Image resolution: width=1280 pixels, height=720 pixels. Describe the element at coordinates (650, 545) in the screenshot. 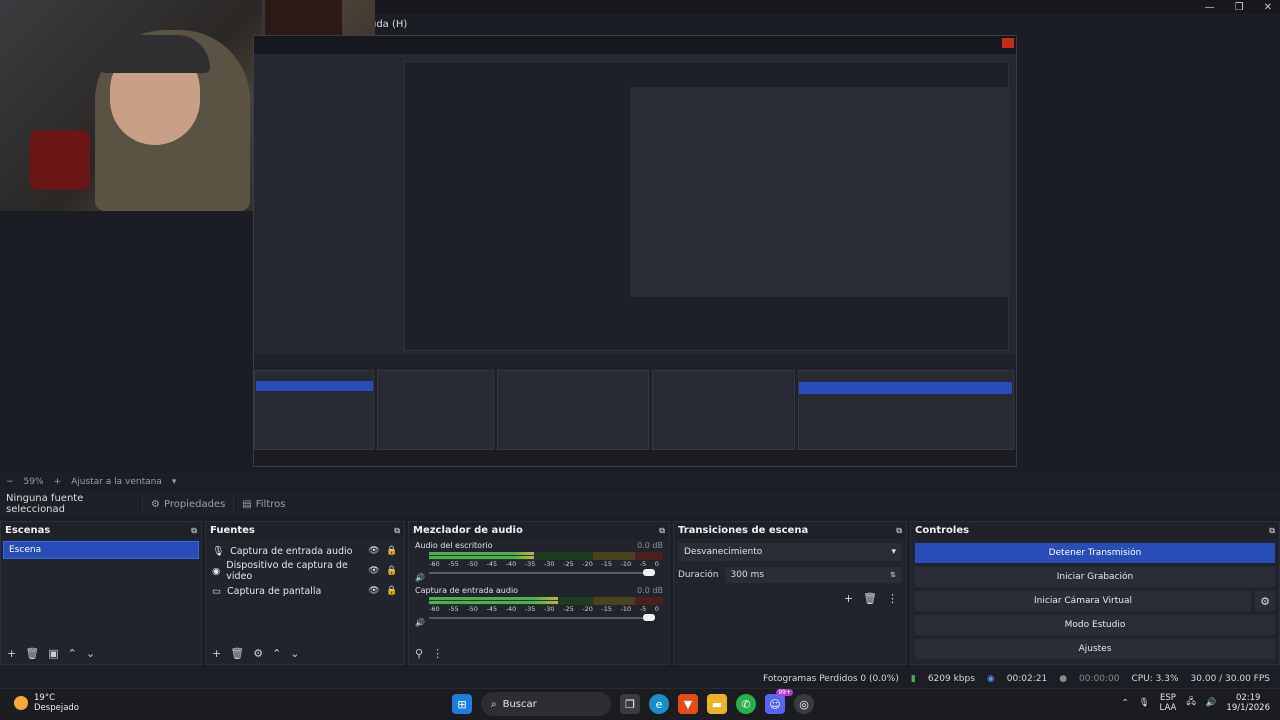

I see `channel-db: 0.0 dB` at that location.